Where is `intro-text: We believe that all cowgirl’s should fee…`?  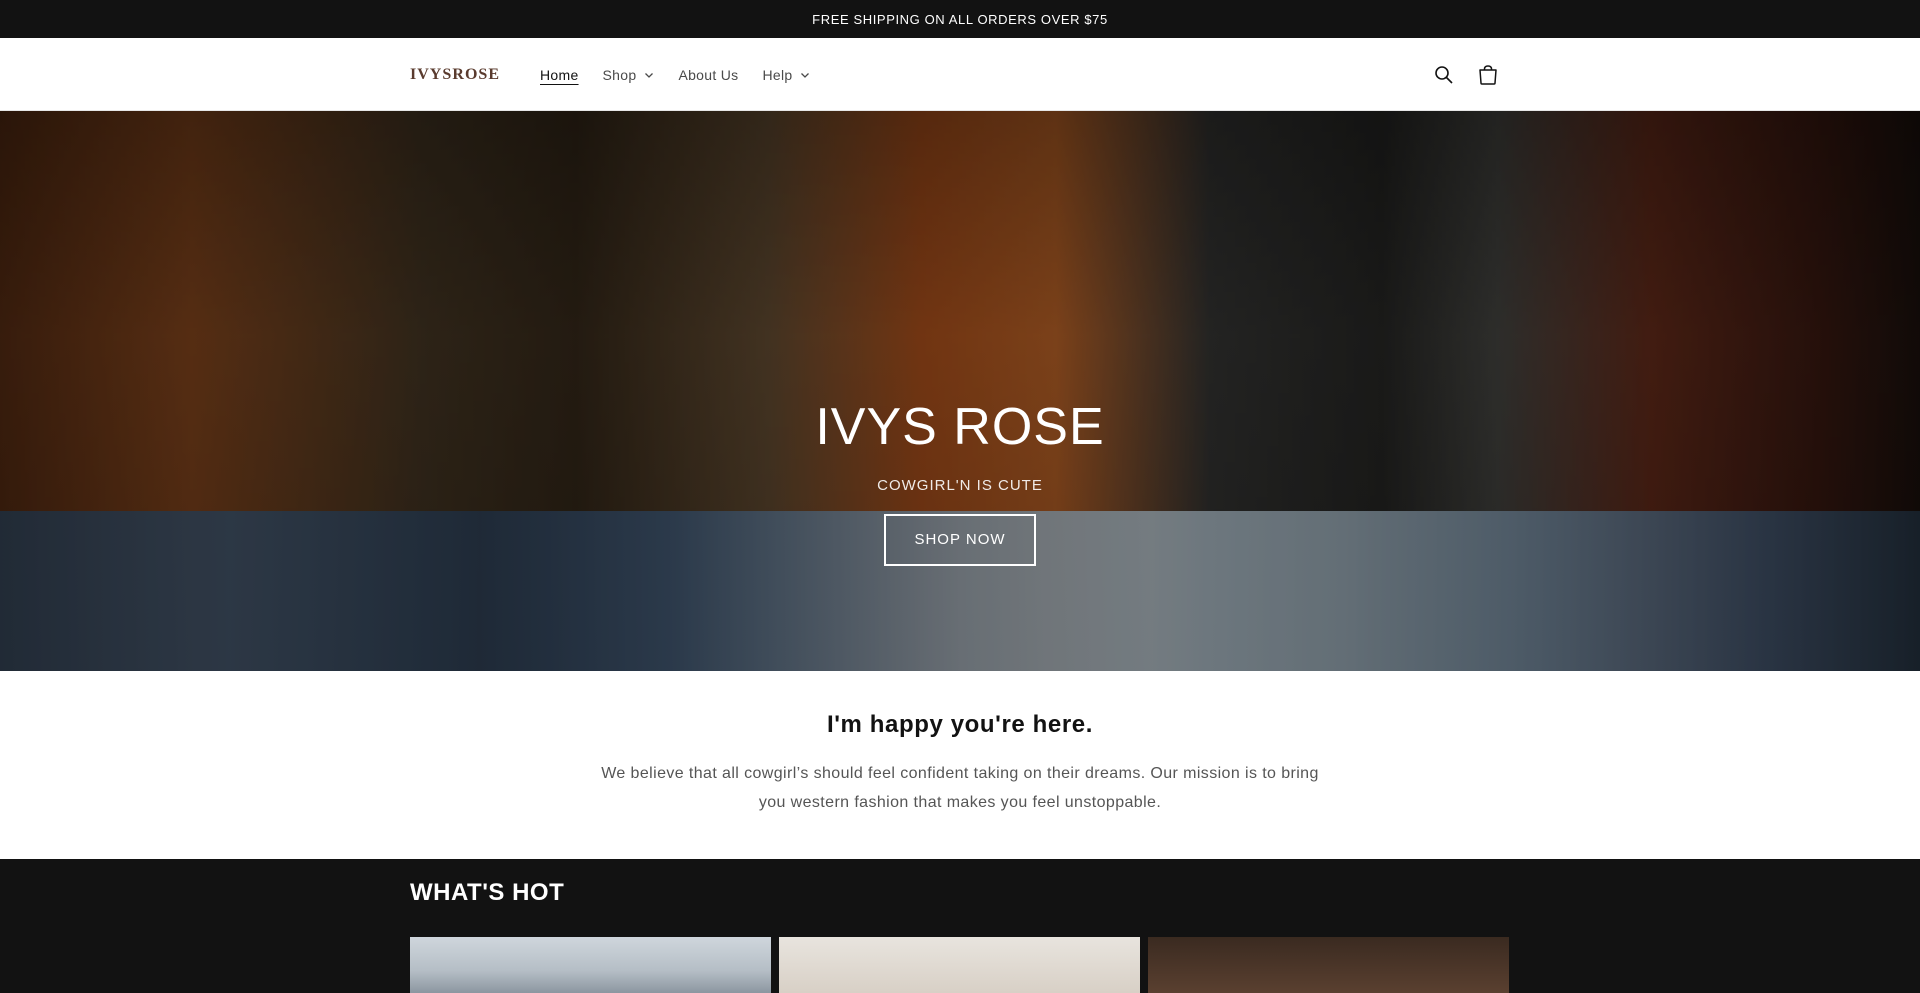
intro-text: We believe that all cowgirl’s should fee… is located at coordinates (960, 788).